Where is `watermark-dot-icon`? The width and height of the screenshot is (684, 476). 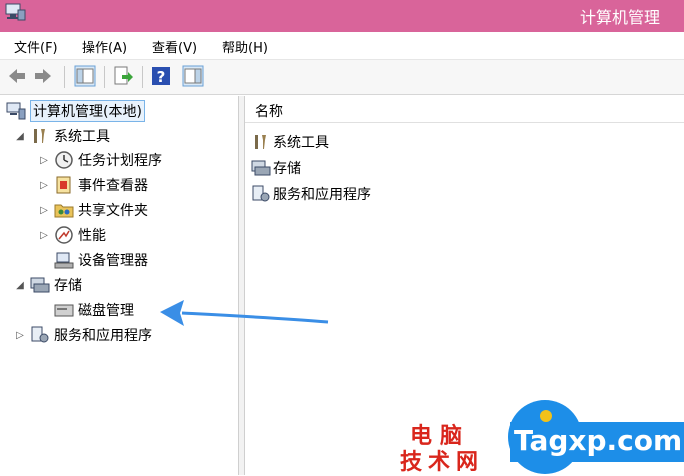
watermark-dot-icon is located at coordinates (546, 416).